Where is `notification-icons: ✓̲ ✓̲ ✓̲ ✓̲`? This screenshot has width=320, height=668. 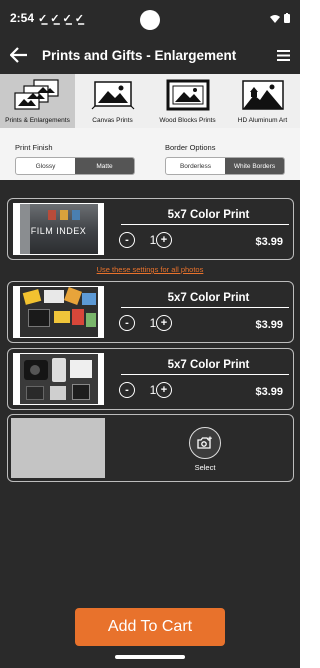 notification-icons: ✓̲ ✓̲ ✓̲ ✓̲ is located at coordinates (61, 18).